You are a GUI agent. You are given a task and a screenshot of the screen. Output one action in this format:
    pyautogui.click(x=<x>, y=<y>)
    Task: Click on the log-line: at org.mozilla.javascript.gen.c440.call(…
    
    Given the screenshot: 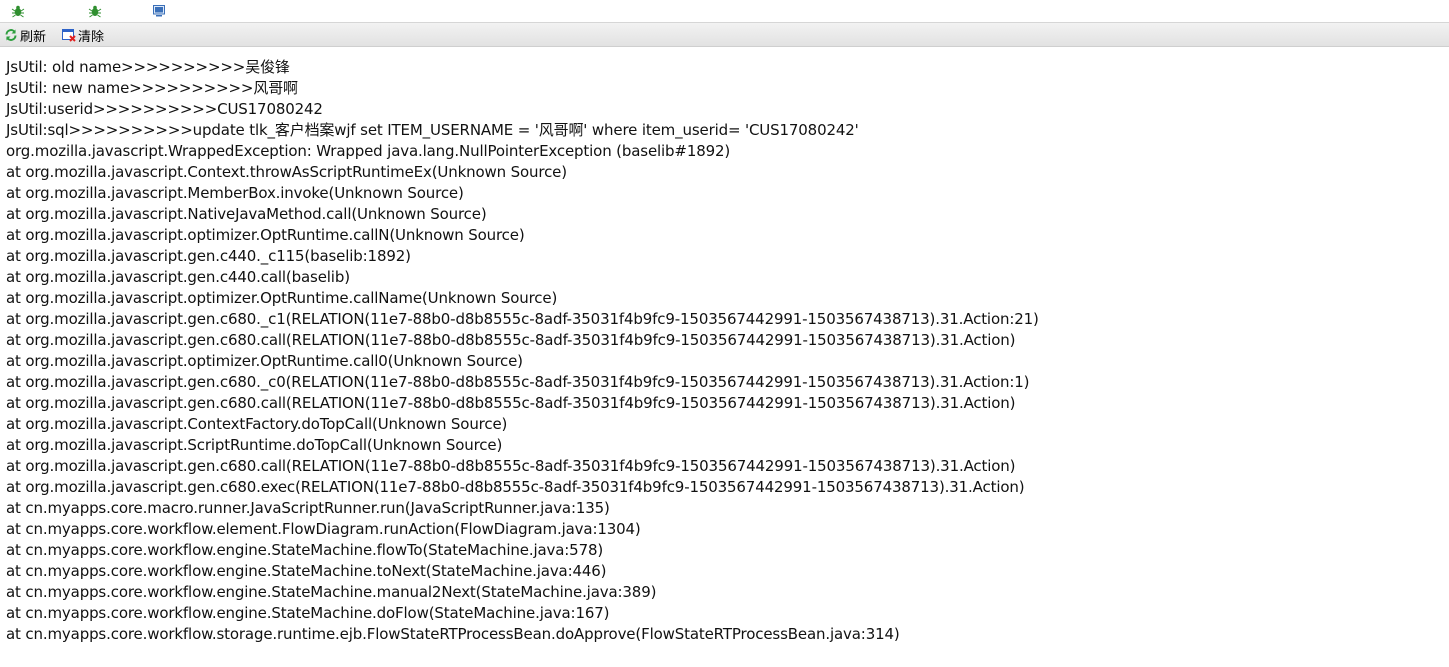 What is the action you would take?
    pyautogui.click(x=178, y=277)
    